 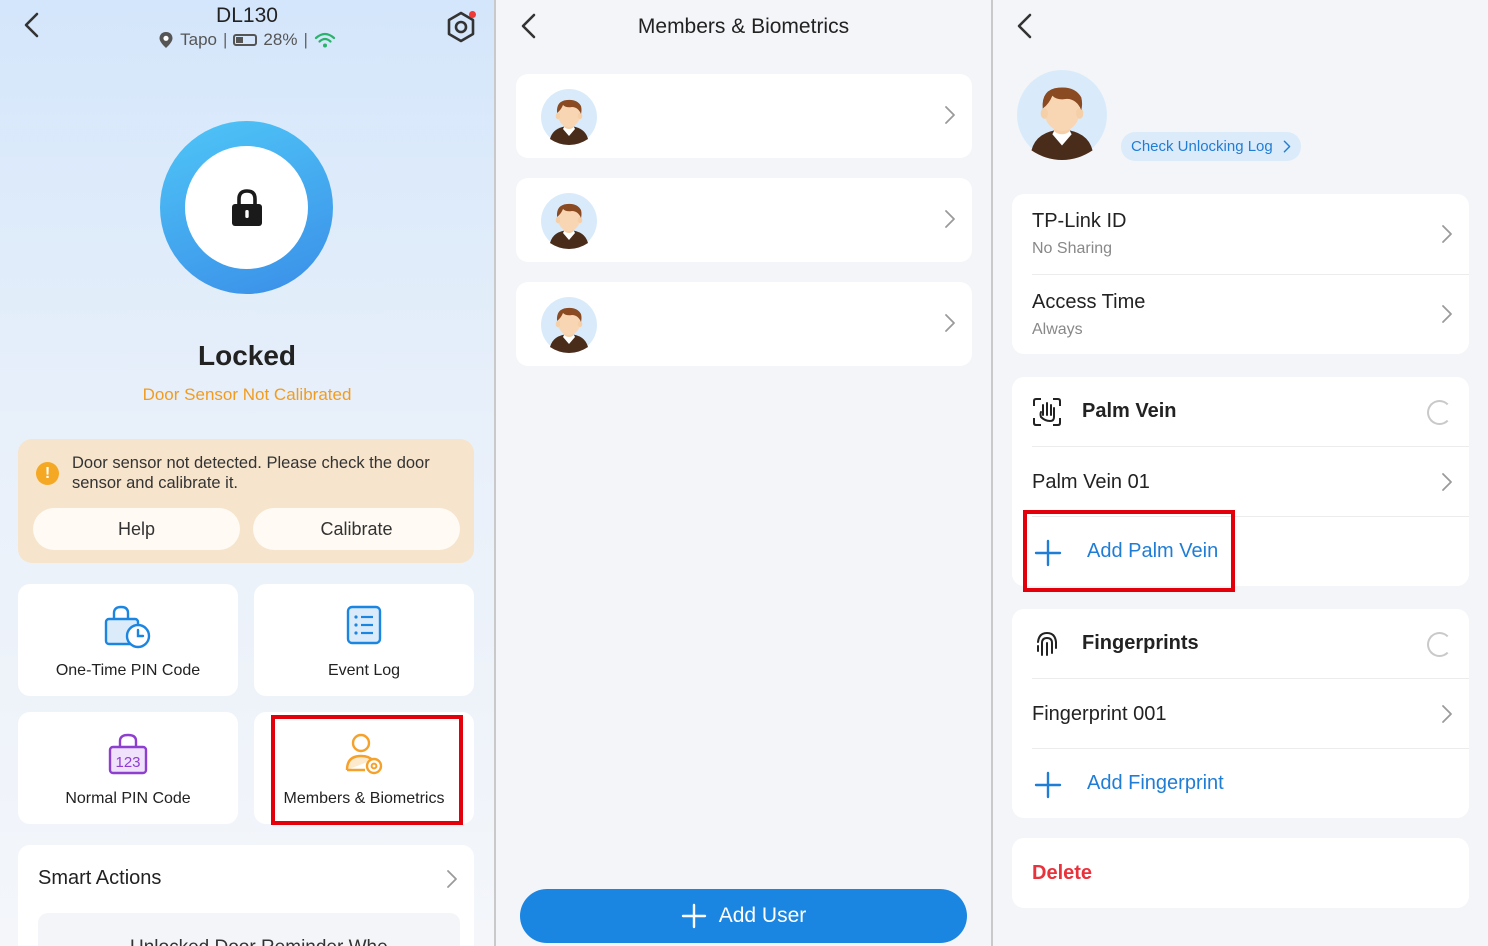 What do you see at coordinates (1153, 551) in the screenshot?
I see `add-palm-vein-label: Add Palm Vein` at bounding box center [1153, 551].